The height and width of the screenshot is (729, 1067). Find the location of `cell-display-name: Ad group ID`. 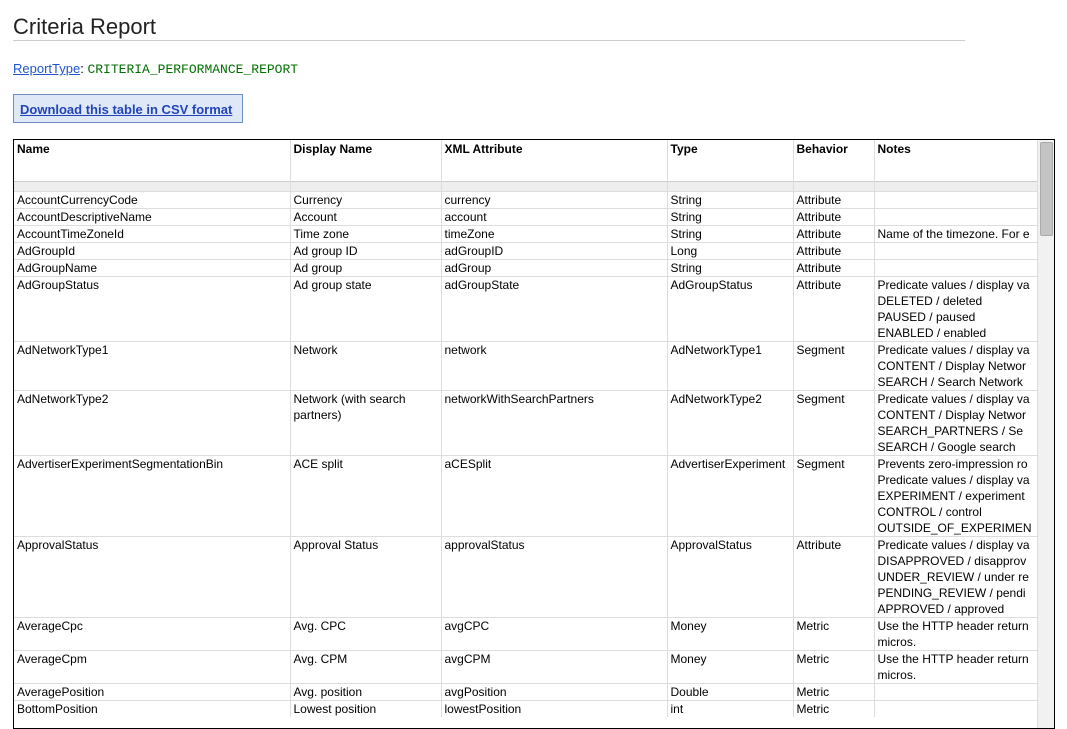

cell-display-name: Ad group ID is located at coordinates (366, 250).